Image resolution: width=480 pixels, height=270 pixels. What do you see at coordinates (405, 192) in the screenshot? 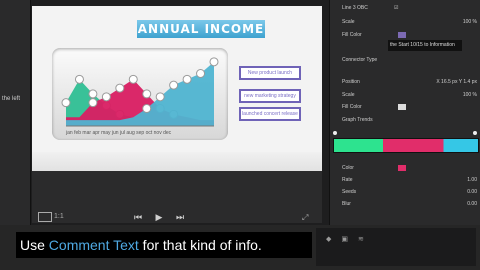
I see `inspector-row: Seeds 0.00` at bounding box center [405, 192].